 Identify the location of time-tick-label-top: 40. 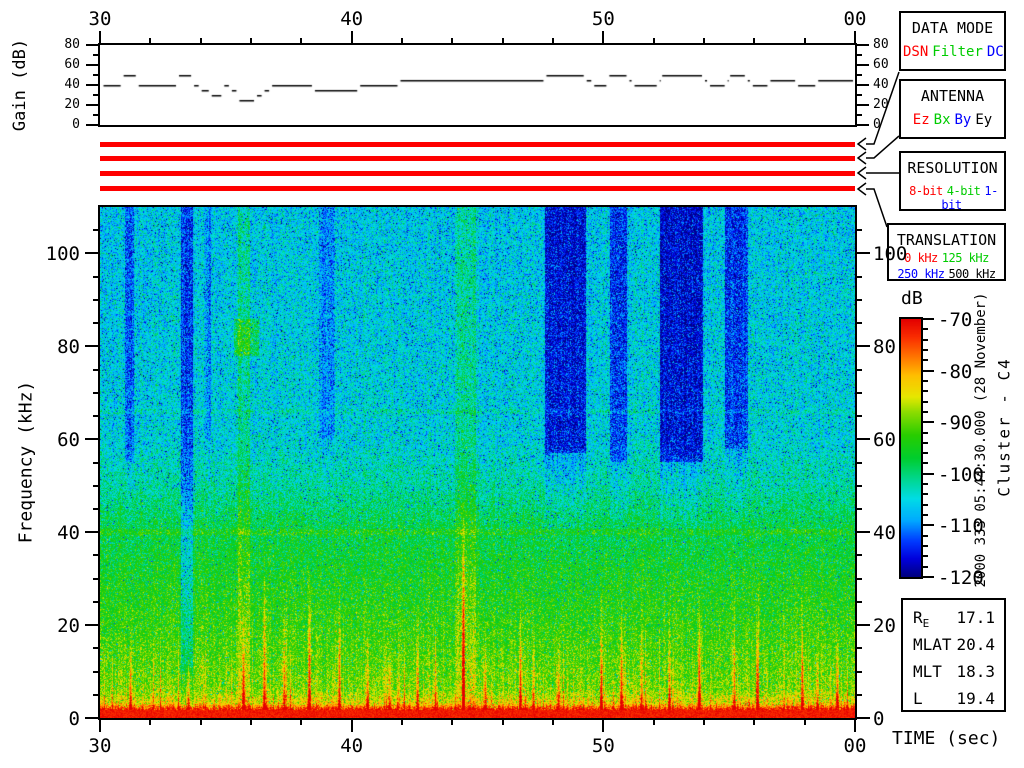
(352, 19).